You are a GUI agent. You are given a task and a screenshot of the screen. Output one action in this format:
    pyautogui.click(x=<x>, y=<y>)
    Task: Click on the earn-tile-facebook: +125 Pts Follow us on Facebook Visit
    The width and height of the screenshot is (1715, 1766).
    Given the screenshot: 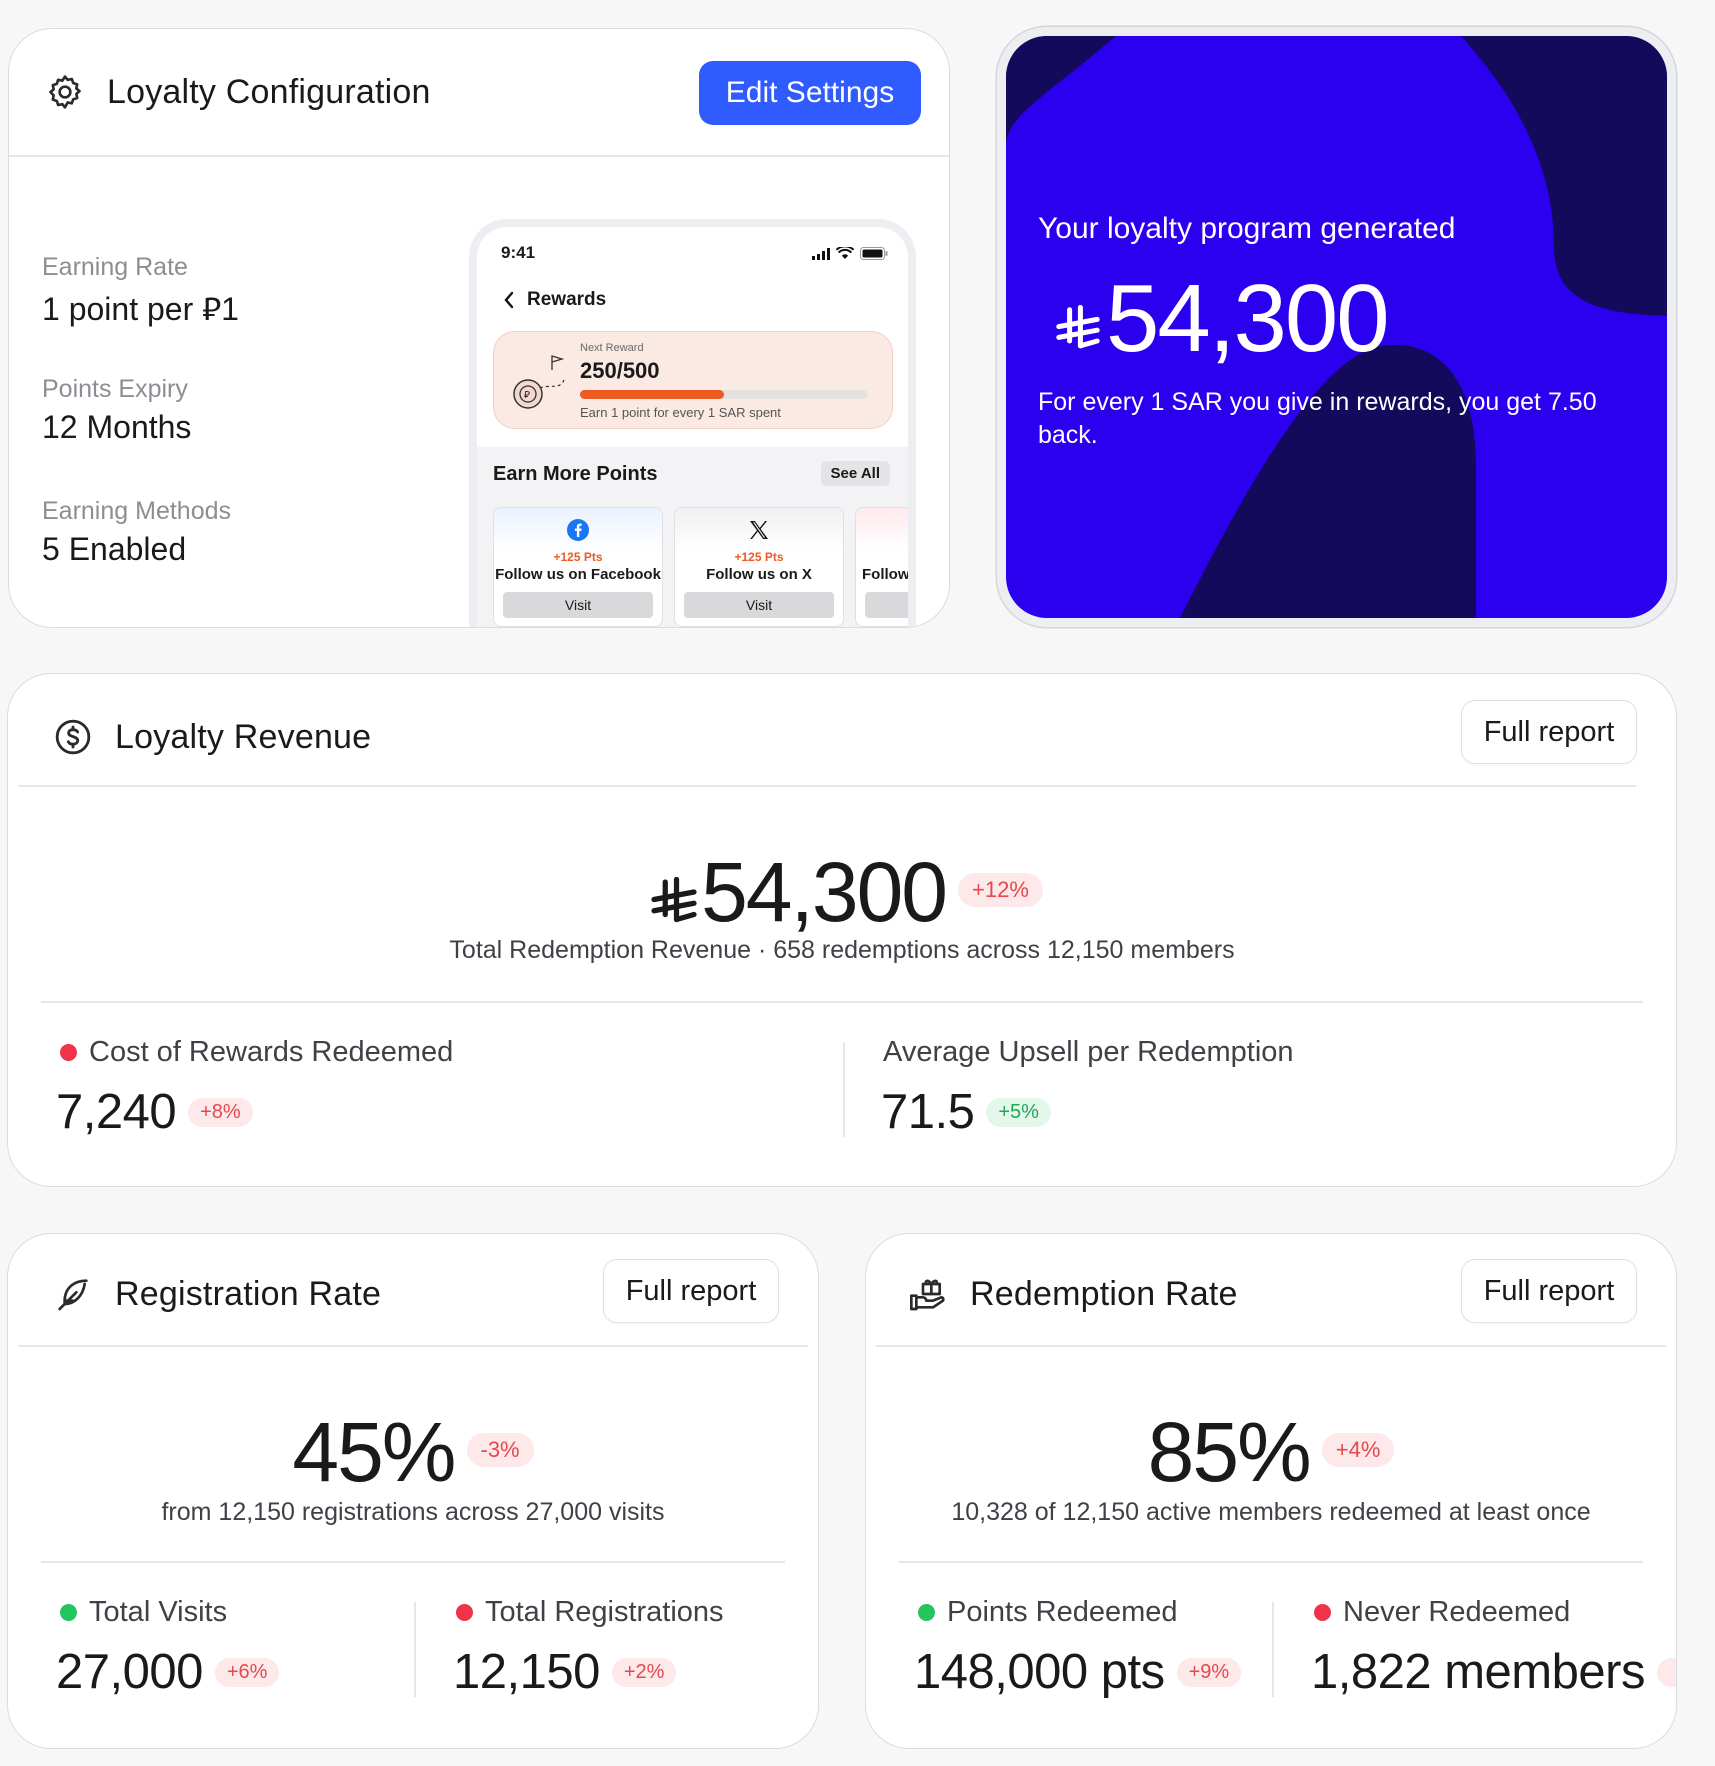 What is the action you would take?
    pyautogui.click(x=578, y=567)
    